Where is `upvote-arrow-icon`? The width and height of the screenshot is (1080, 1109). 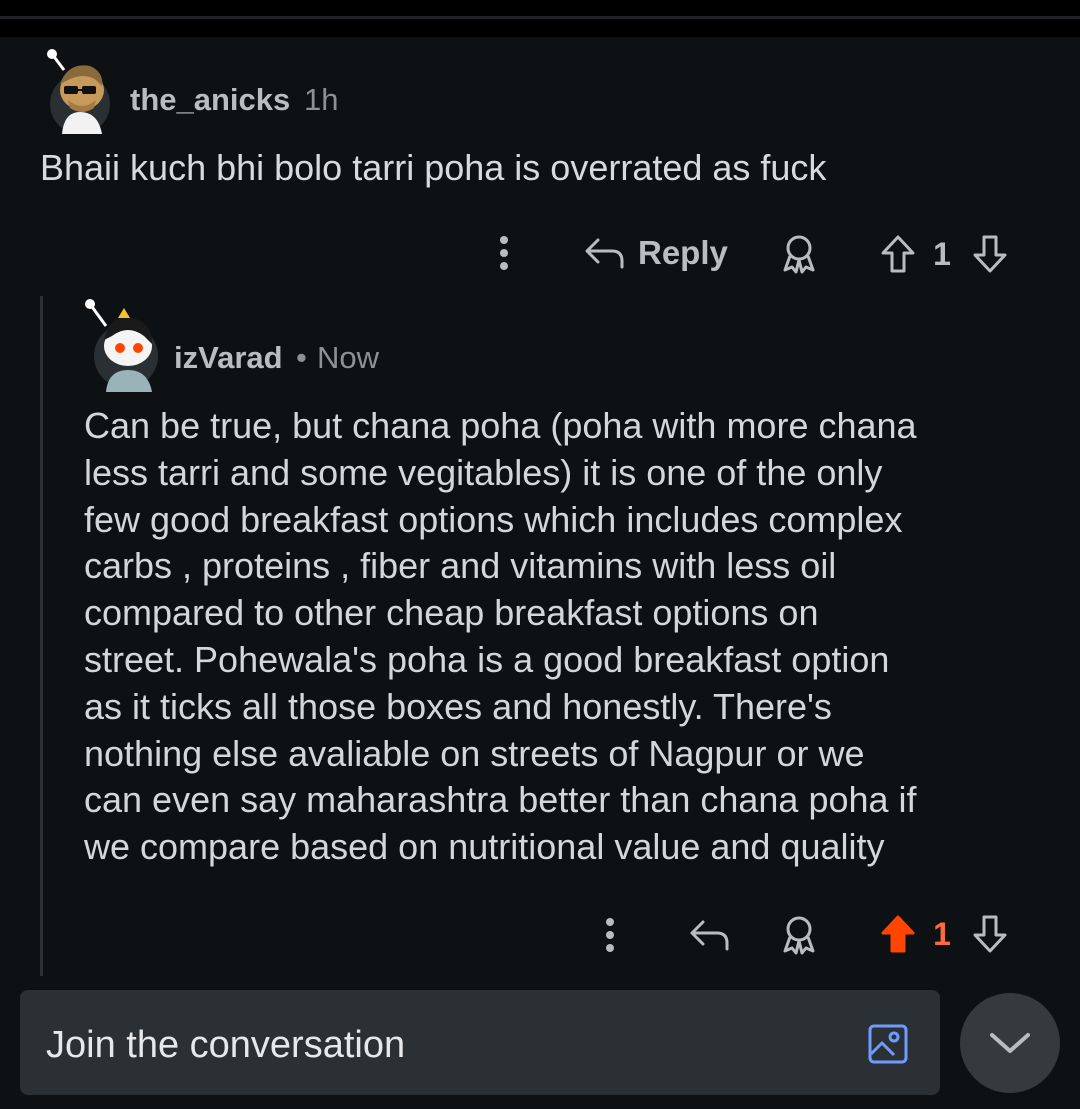 upvote-arrow-icon is located at coordinates (898, 254).